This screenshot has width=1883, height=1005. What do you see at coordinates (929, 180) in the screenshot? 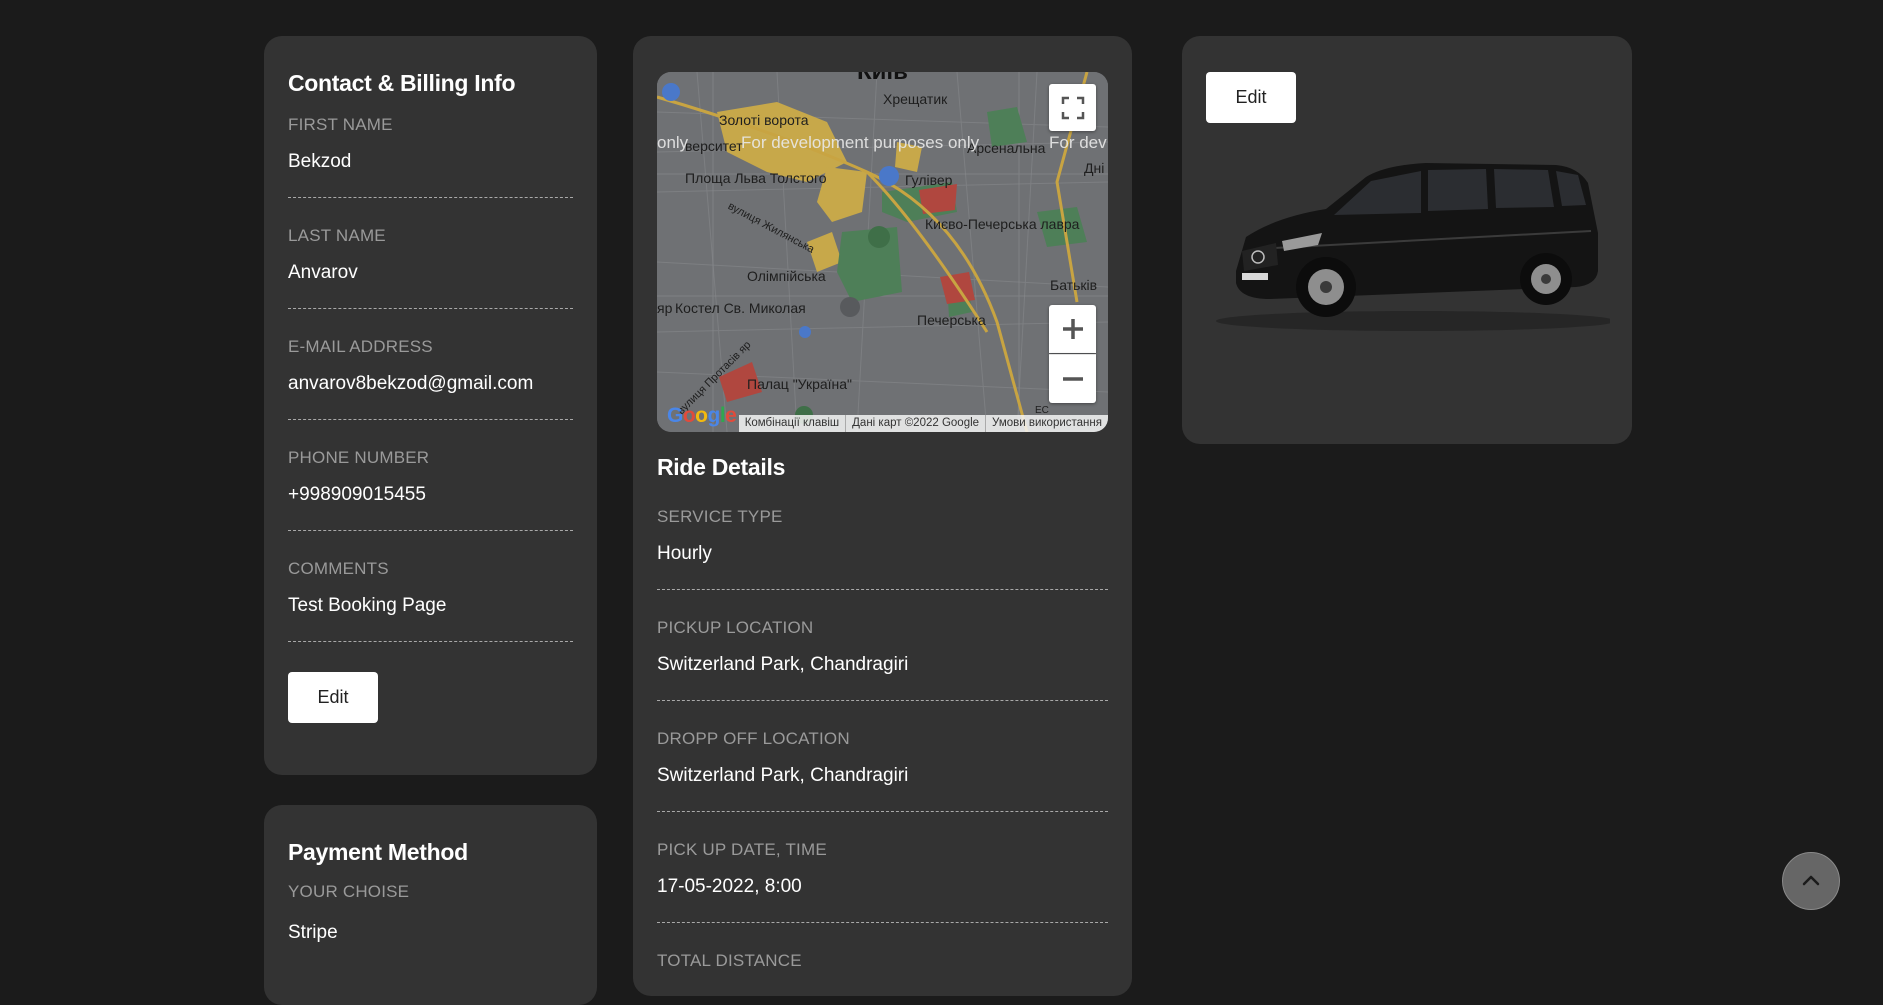
I see `map-label: Гулівер` at bounding box center [929, 180].